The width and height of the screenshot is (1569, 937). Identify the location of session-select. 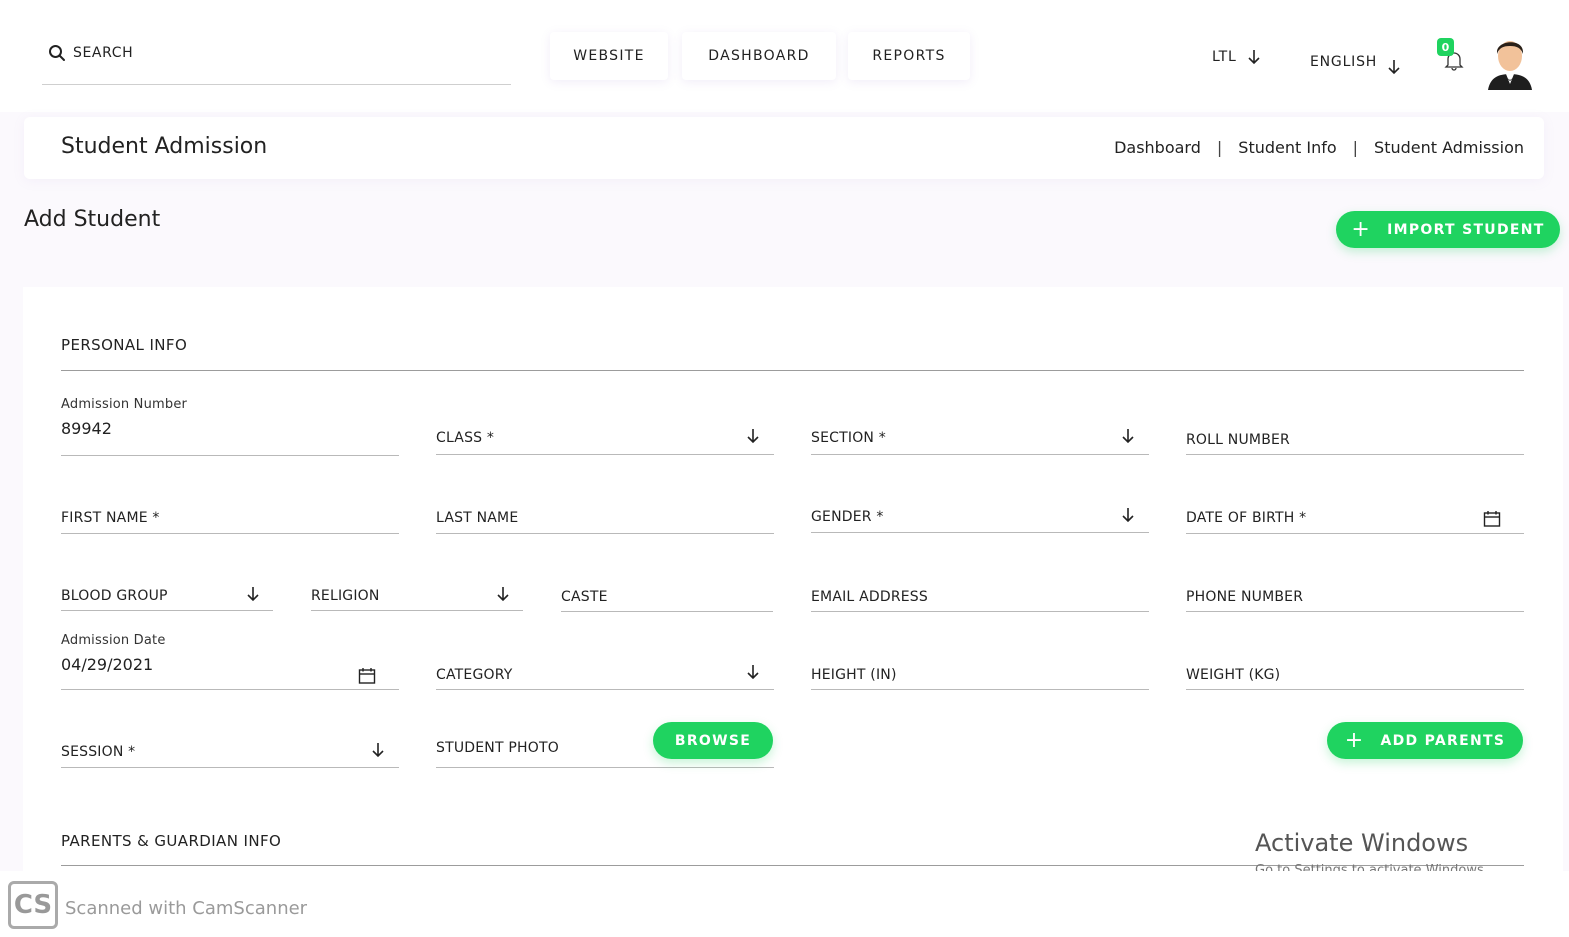
(230, 767).